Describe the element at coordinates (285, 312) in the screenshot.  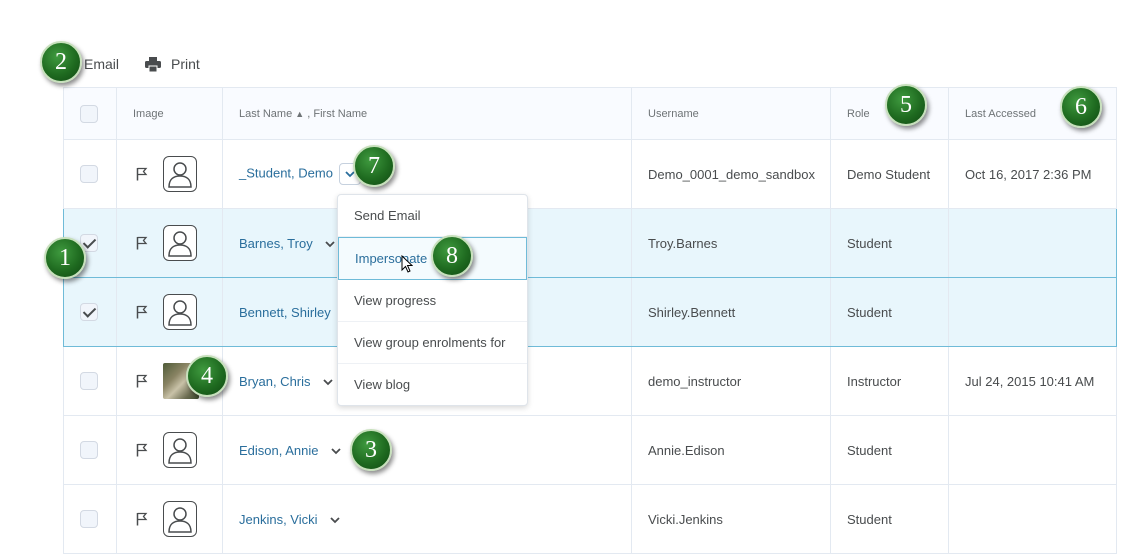
I see `user-name-link: Bennett, Shirley` at that location.